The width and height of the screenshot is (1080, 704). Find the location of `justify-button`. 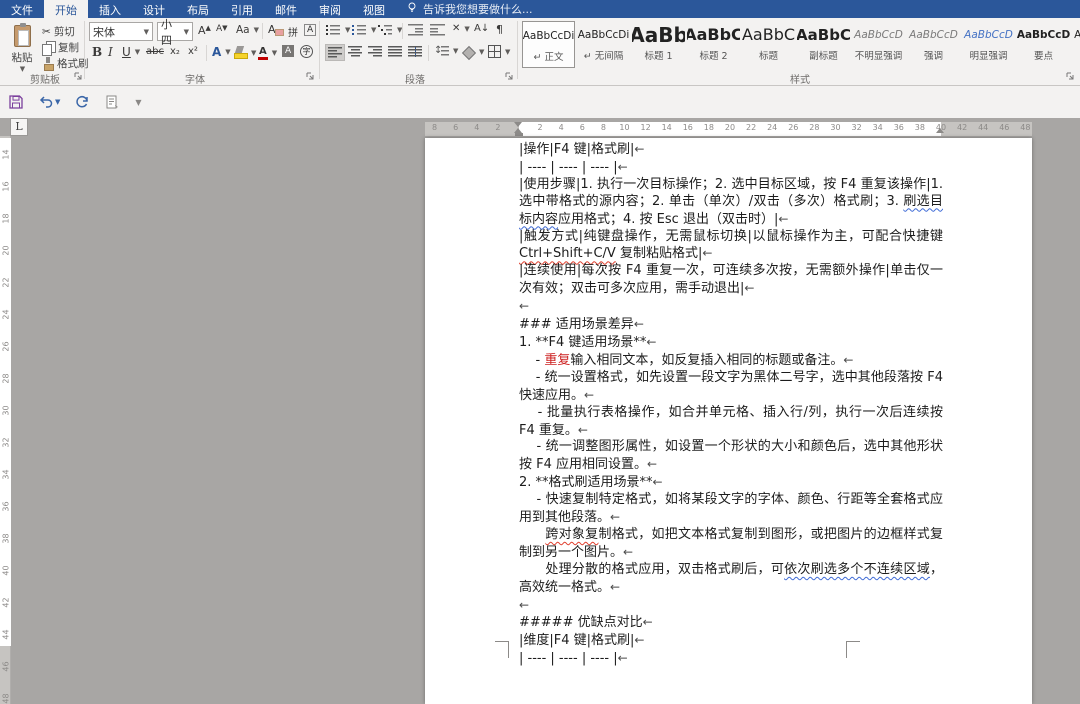

justify-button is located at coordinates (395, 51).